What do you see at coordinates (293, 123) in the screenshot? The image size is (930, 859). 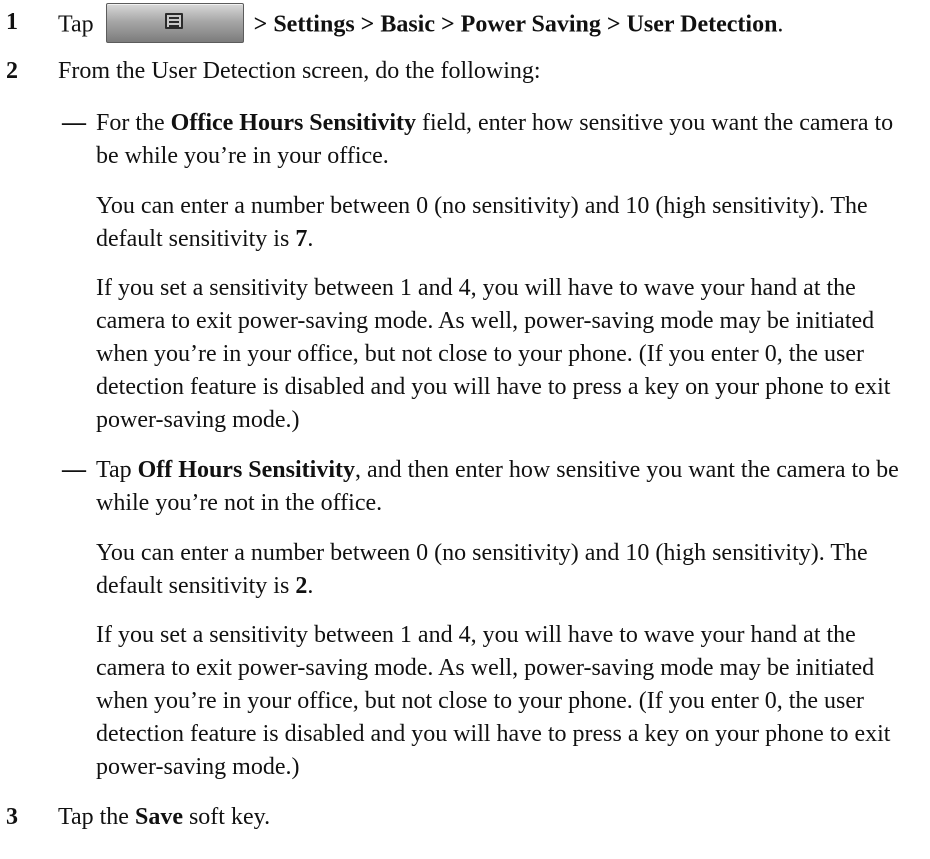 I see `office-hours-sensitivity-label: Office Hours Sensitivity` at bounding box center [293, 123].